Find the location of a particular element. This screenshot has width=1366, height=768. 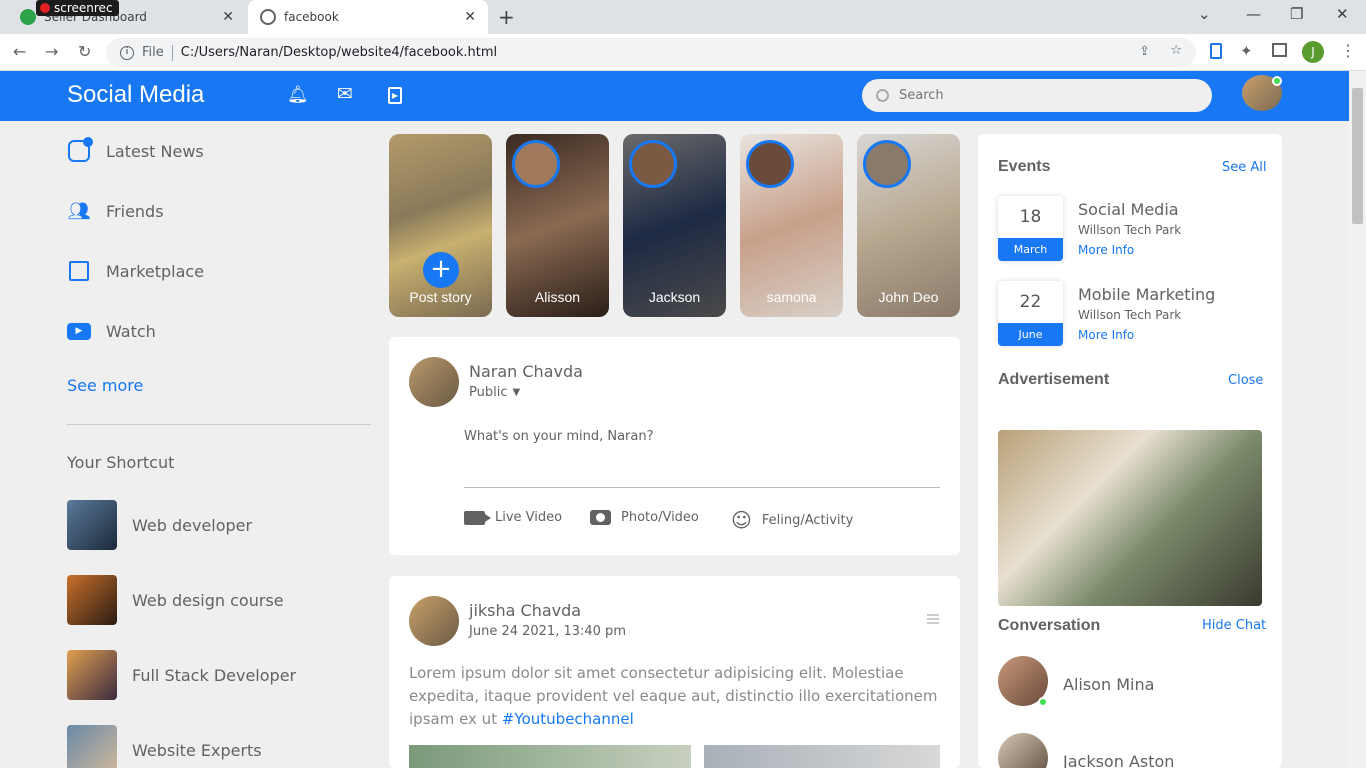

info-icon: i is located at coordinates (127, 52).